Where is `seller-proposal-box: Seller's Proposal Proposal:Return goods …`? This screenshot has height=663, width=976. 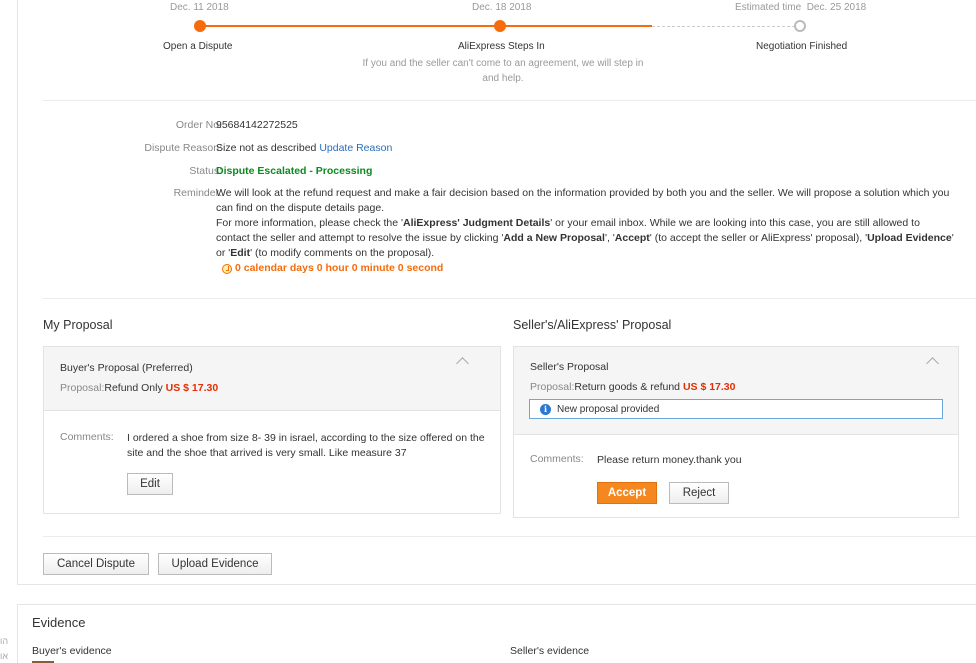
seller-proposal-box: Seller's Proposal Proposal:Return goods … is located at coordinates (736, 432).